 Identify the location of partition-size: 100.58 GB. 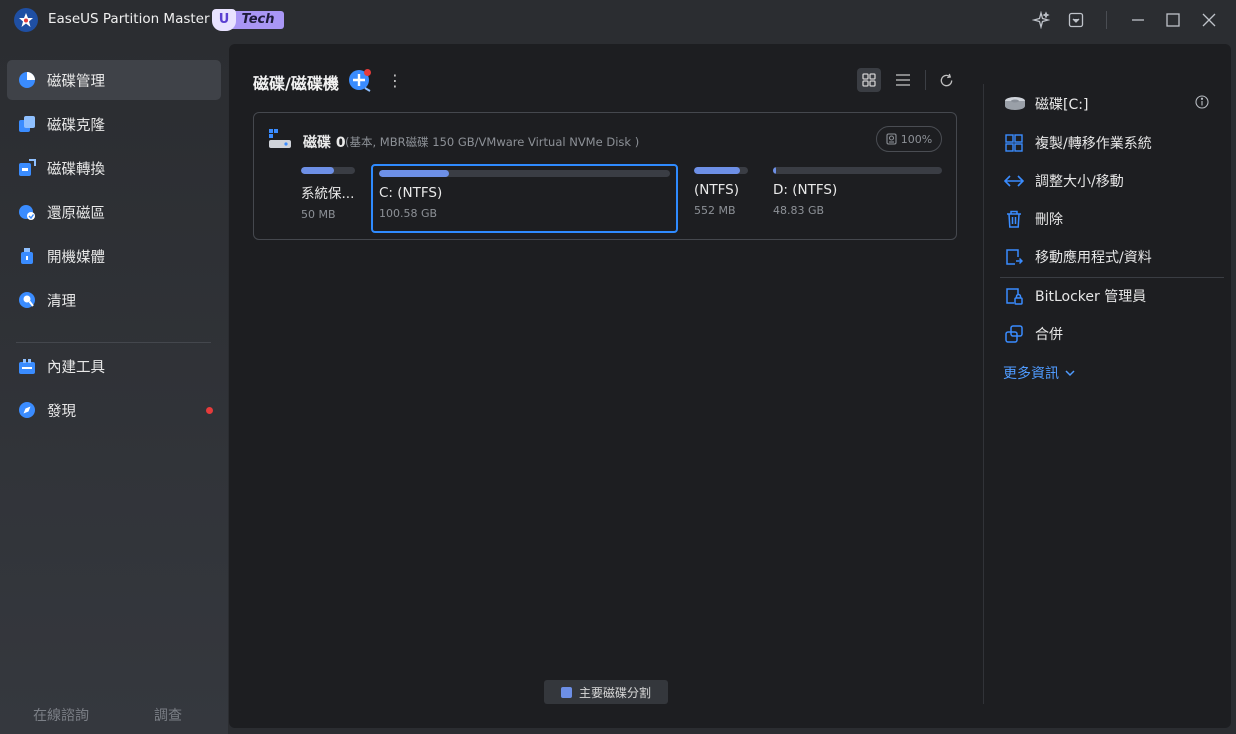
(408, 213).